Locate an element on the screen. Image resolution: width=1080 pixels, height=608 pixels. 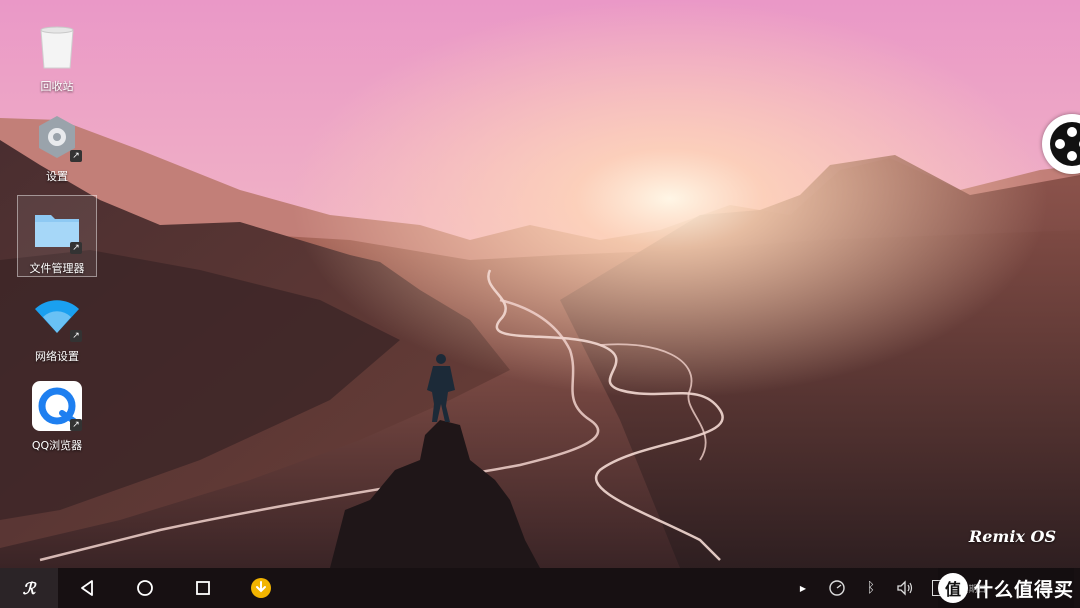
recent-apps-button is located at coordinates (203, 588).